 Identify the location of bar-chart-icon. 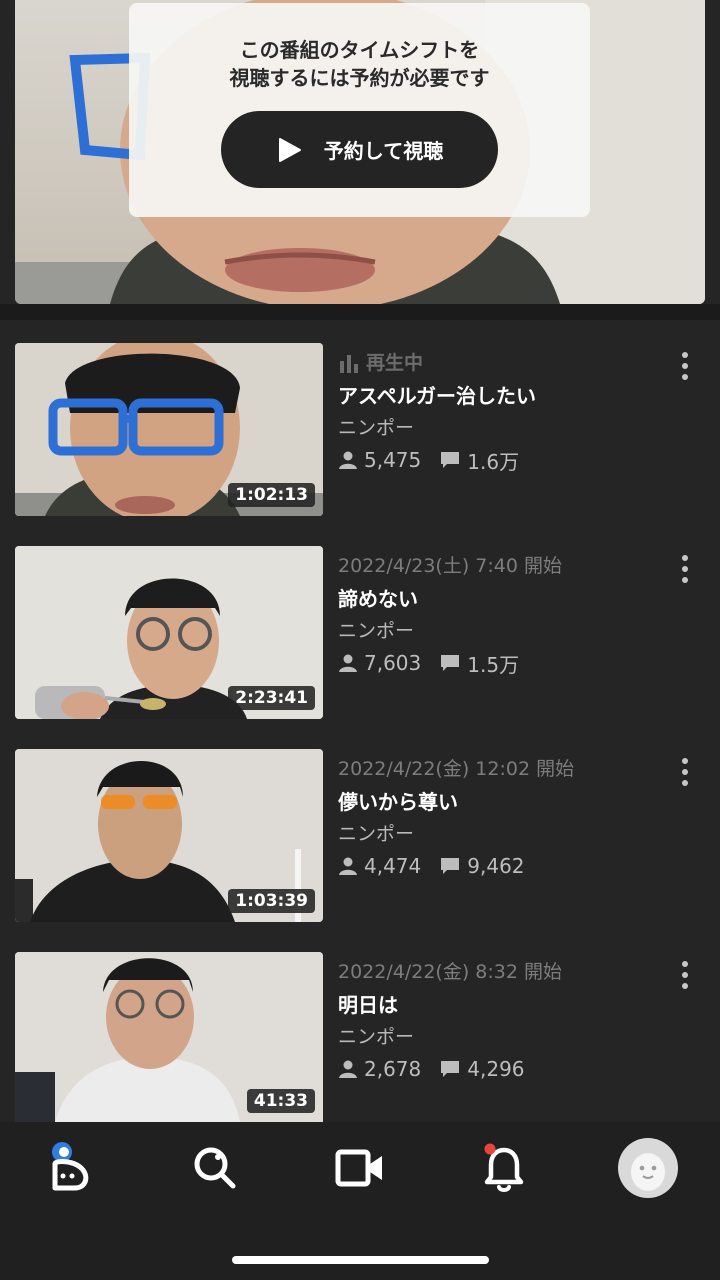
(349, 364).